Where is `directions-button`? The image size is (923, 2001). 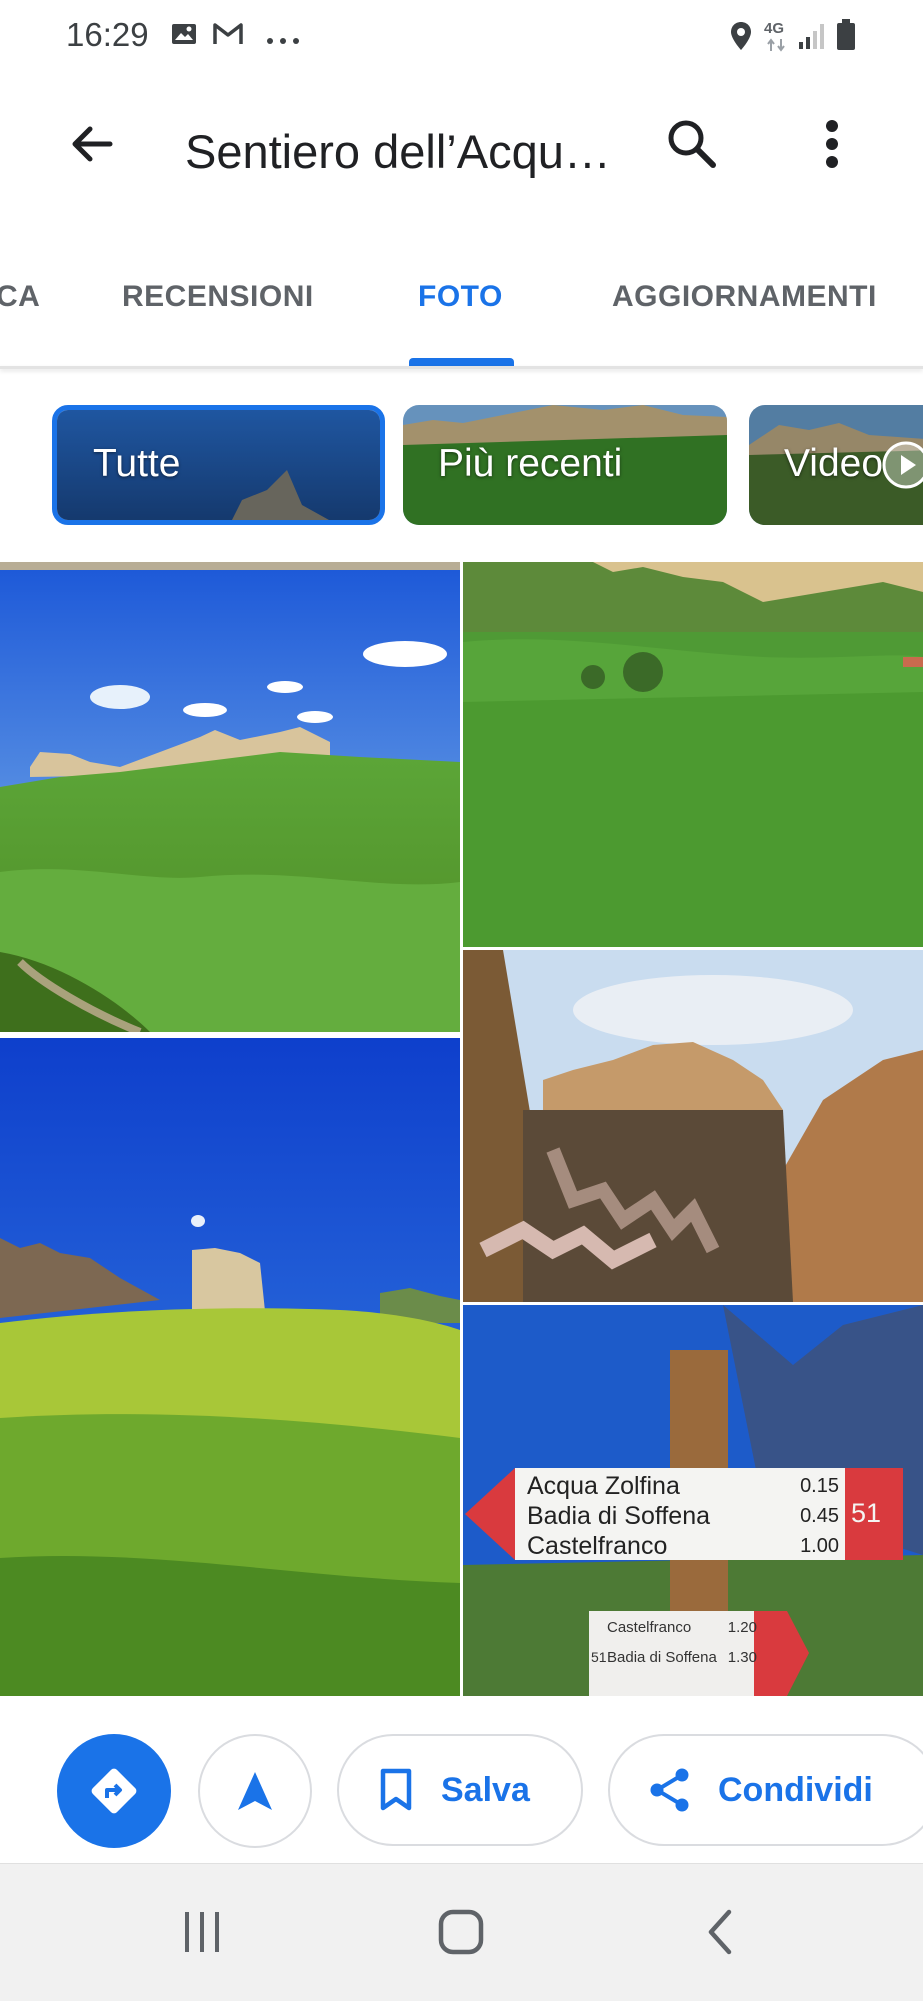 directions-button is located at coordinates (114, 1791).